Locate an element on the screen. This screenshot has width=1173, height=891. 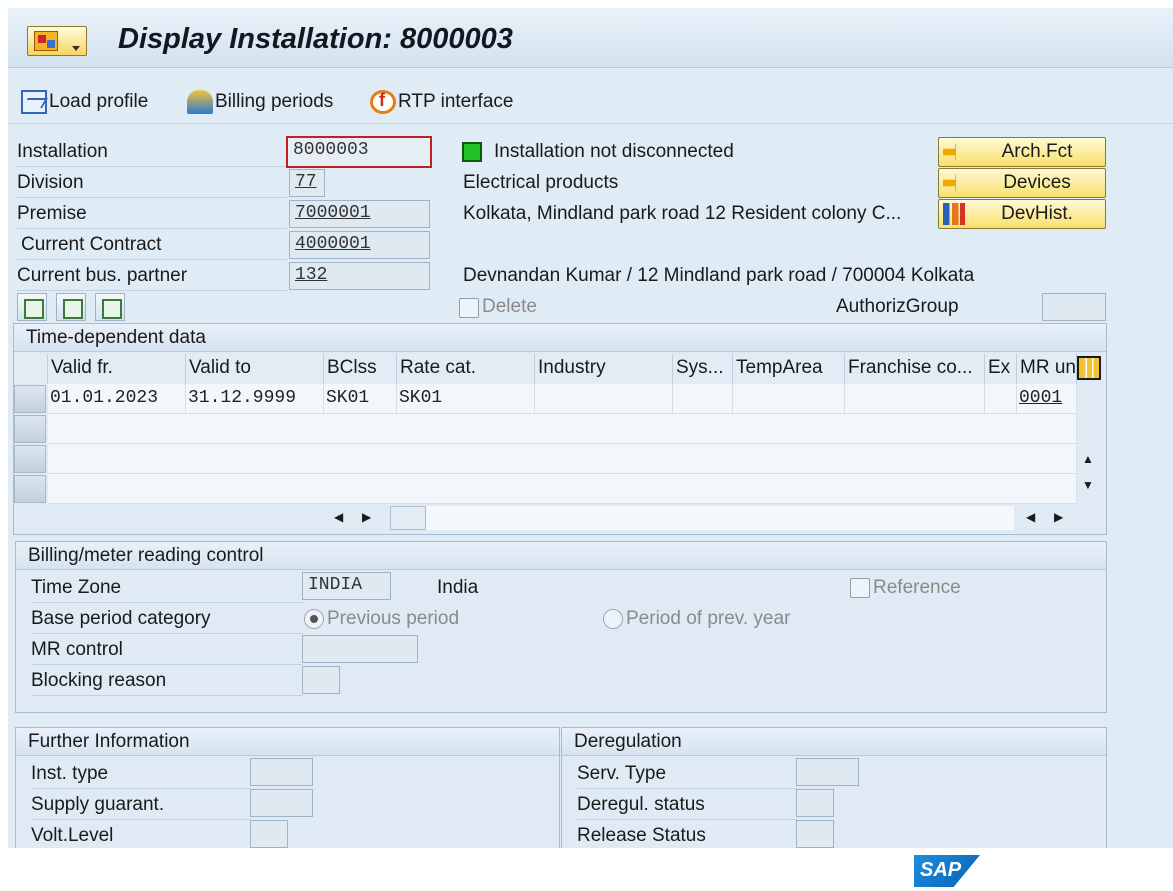
premise-field: 7000001 is located at coordinates (359, 214).